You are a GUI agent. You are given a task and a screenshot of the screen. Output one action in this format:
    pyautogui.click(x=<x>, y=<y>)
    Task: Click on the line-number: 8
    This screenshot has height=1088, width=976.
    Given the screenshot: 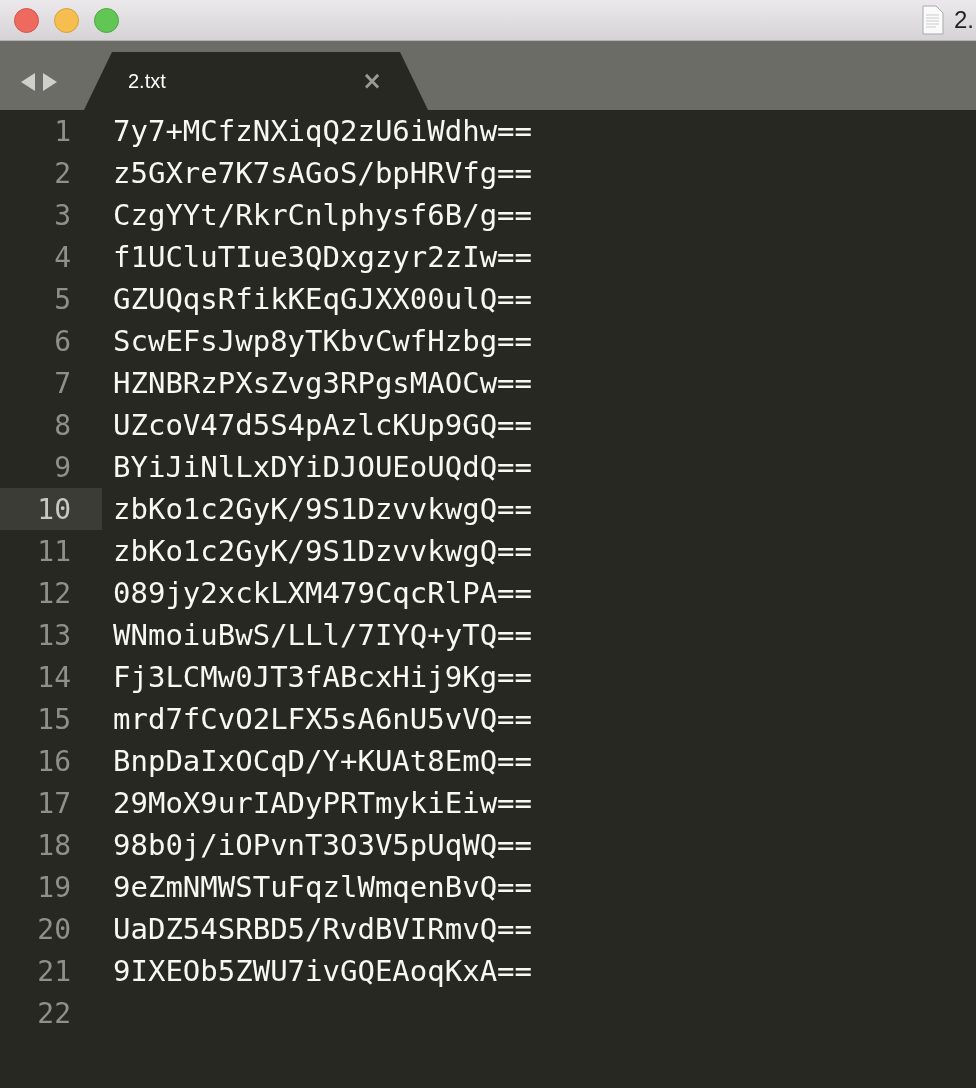 What is the action you would take?
    pyautogui.click(x=62, y=425)
    